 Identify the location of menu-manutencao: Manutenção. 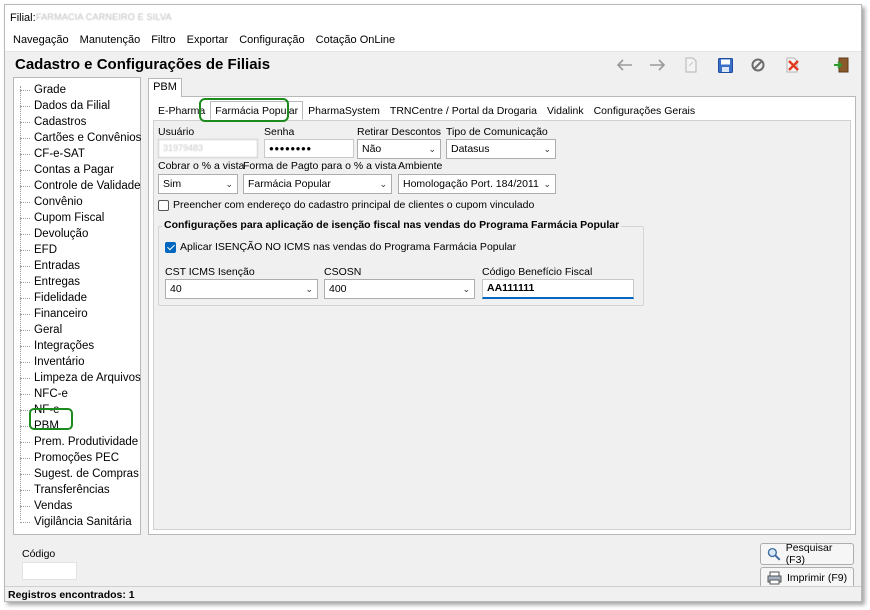
(110, 41).